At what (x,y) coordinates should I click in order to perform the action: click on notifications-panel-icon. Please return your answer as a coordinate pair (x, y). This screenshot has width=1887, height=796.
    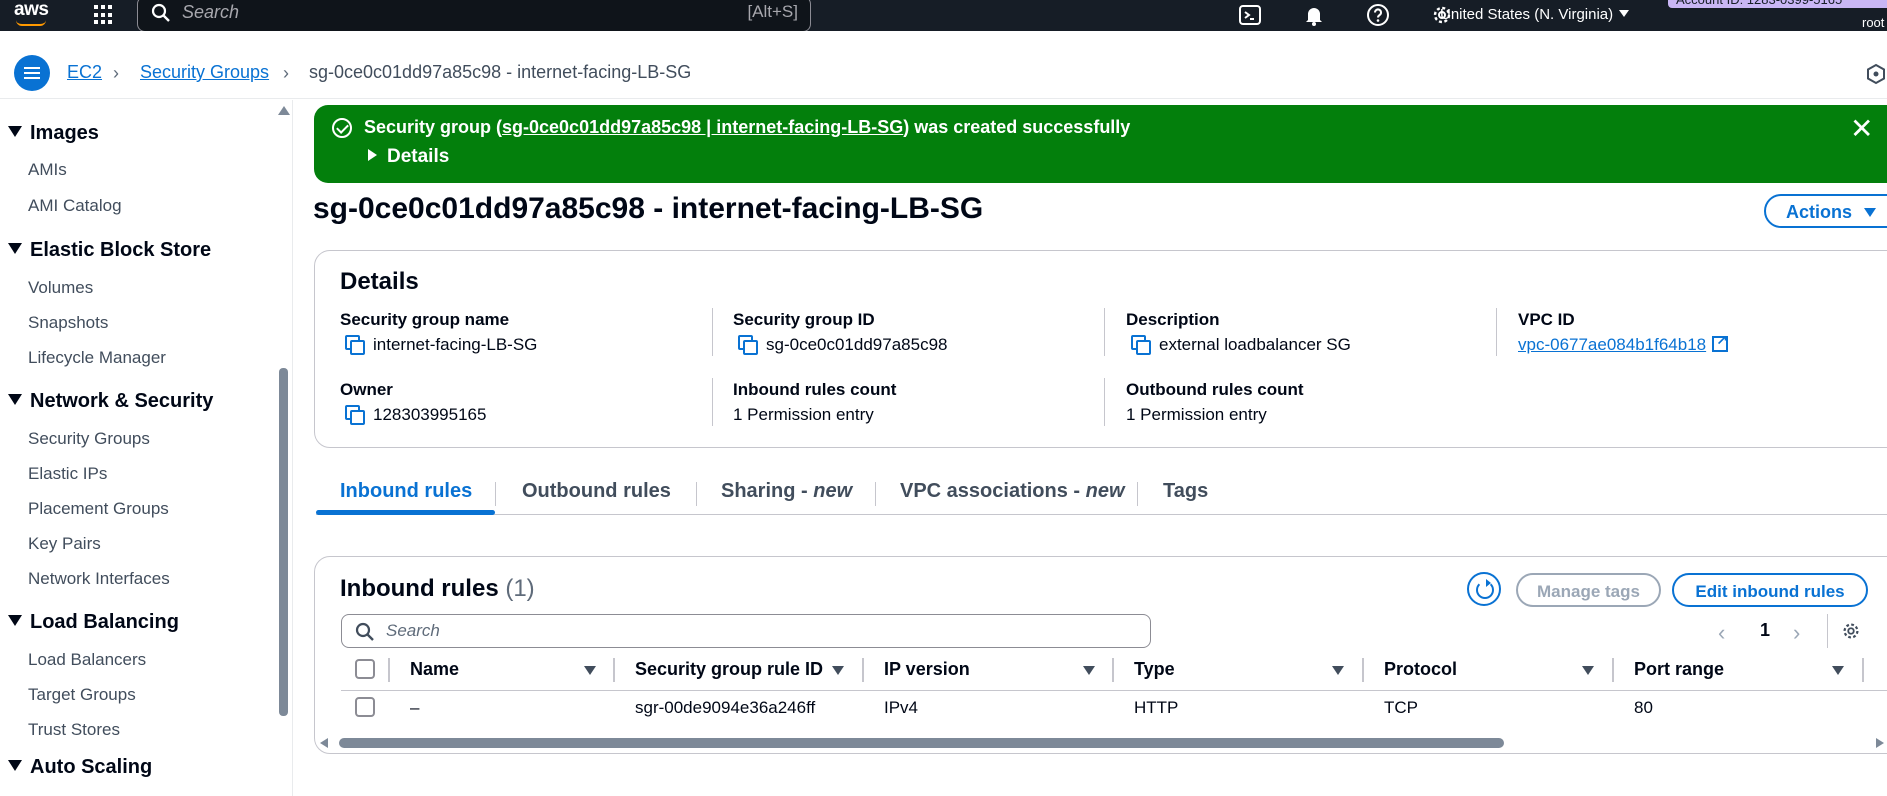
    Looking at the image, I should click on (1876, 74).